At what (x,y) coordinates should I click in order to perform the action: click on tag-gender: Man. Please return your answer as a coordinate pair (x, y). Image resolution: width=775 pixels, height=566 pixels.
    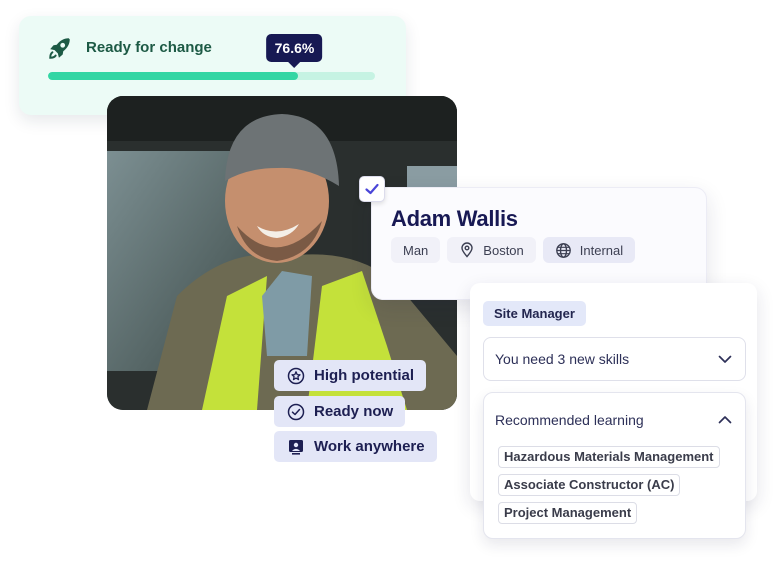
    Looking at the image, I should click on (416, 250).